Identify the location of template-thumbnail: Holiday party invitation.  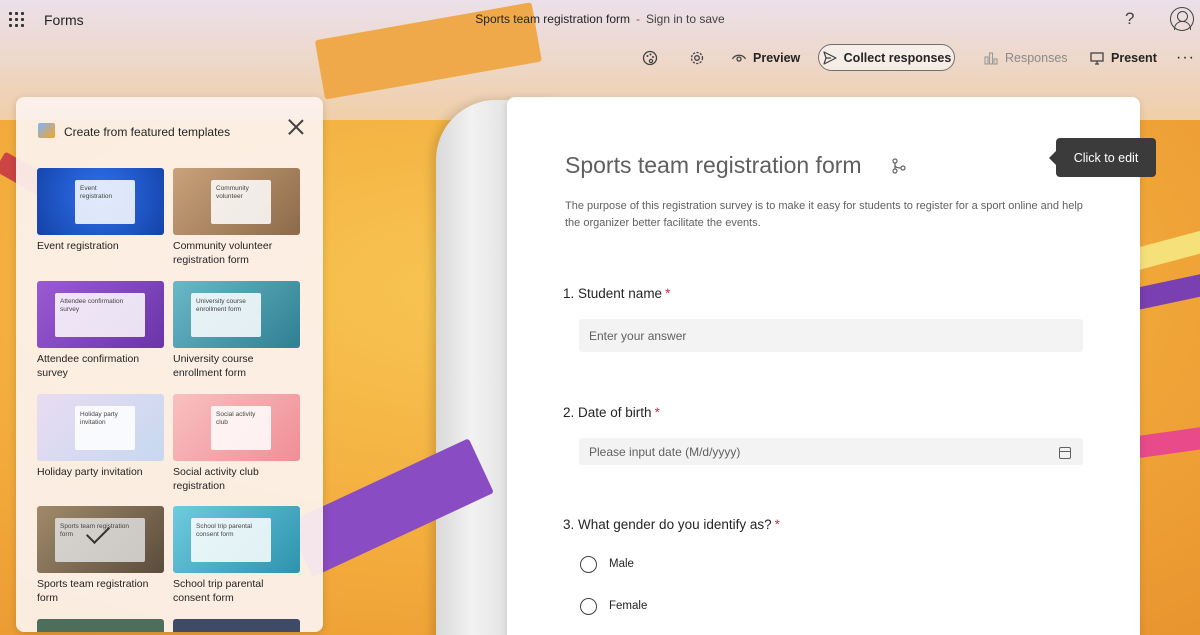
(100, 427).